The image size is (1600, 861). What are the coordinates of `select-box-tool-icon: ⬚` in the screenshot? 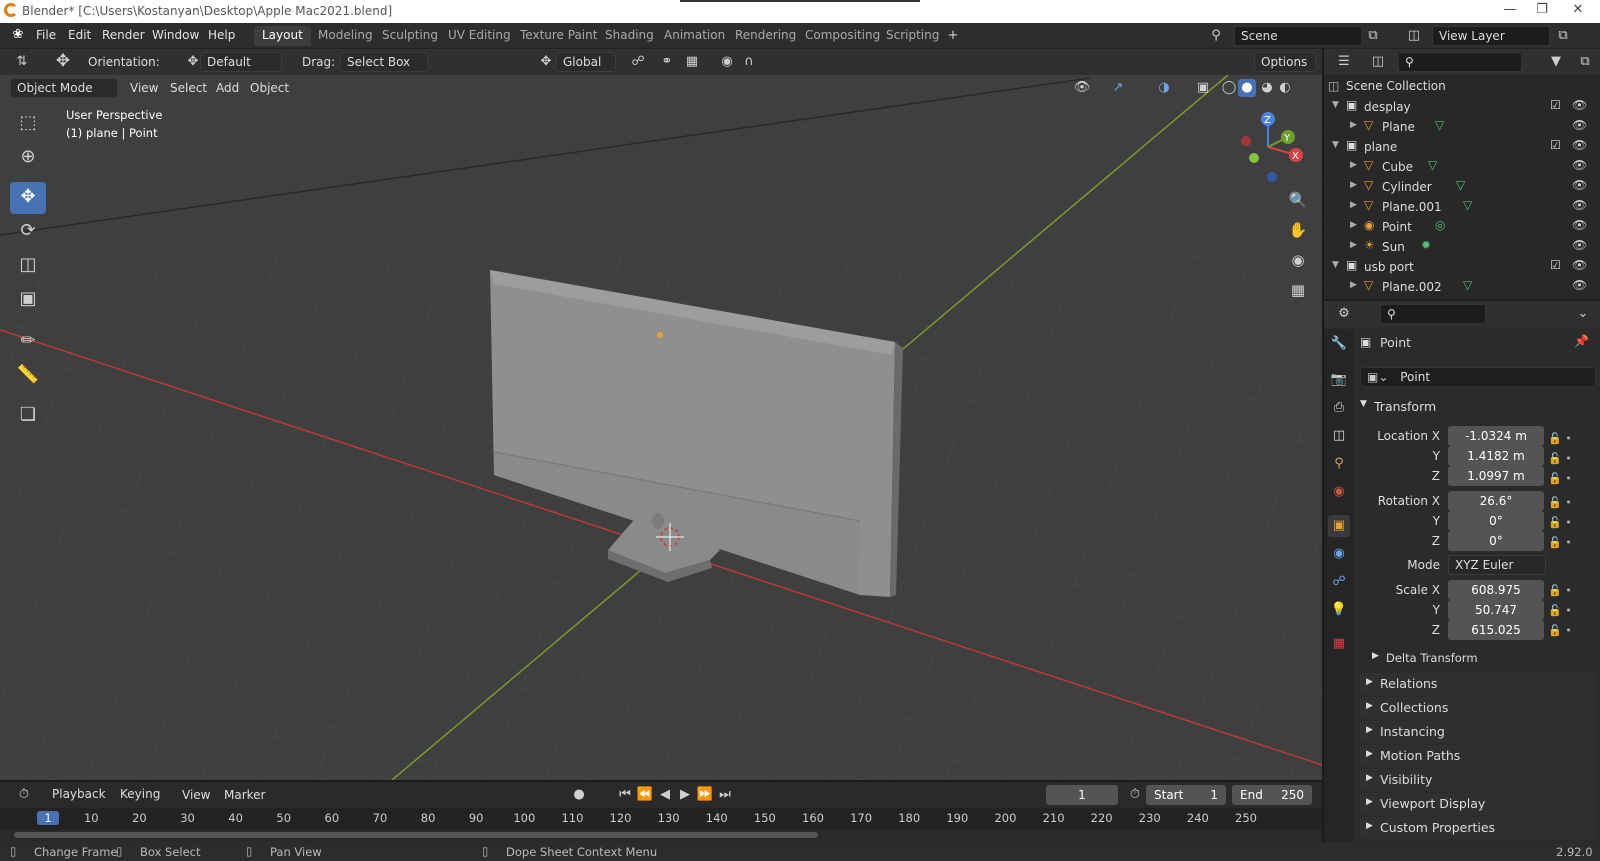 It's located at (28, 124).